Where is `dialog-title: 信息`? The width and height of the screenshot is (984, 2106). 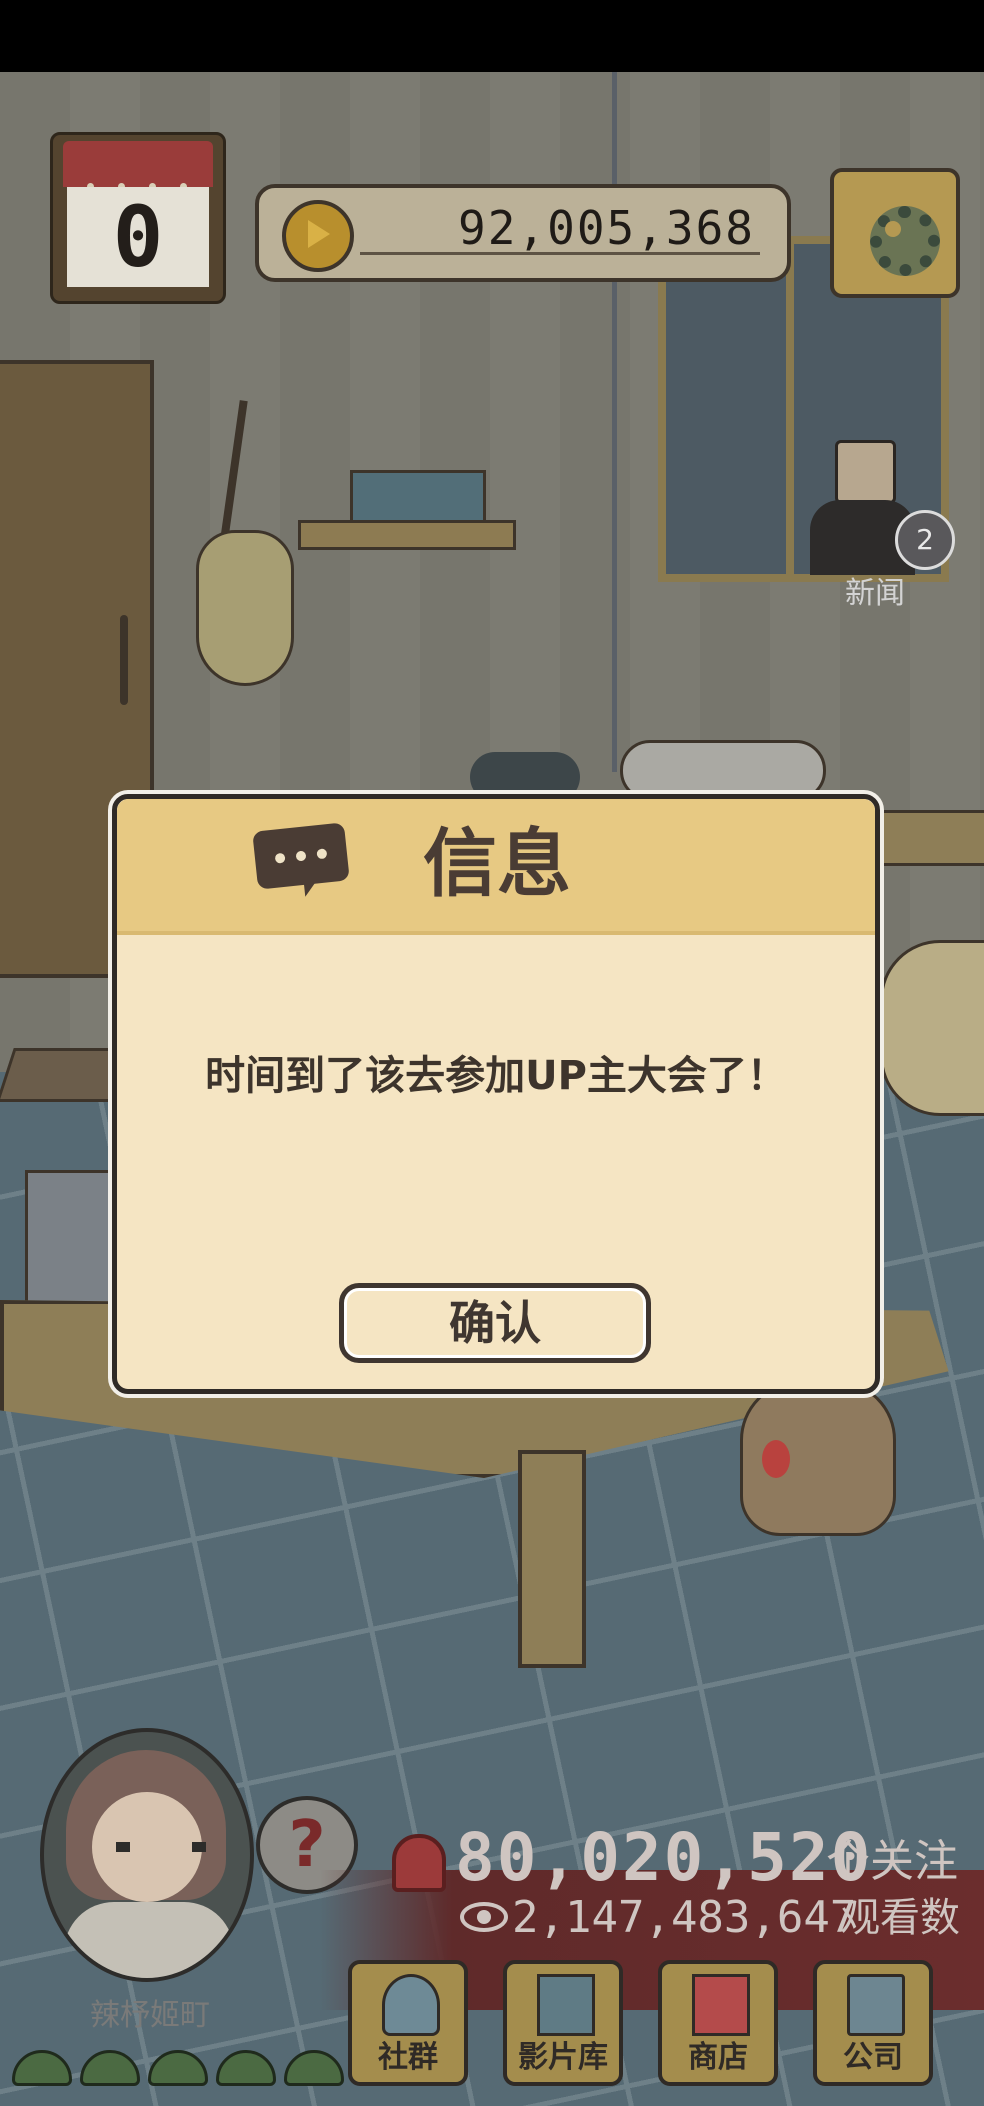
dialog-title: 信息 is located at coordinates (497, 864).